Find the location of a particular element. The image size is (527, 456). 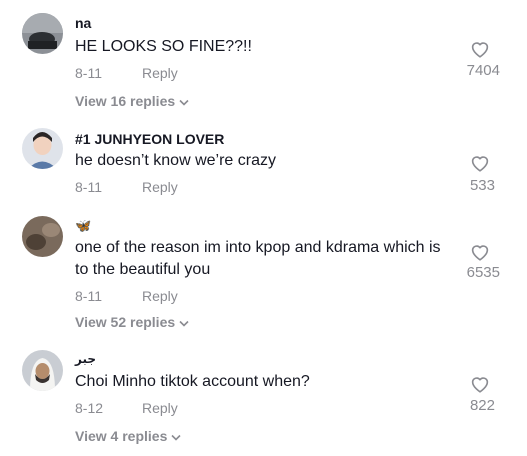

view-replies-button: View 52 replies is located at coordinates (132, 322).